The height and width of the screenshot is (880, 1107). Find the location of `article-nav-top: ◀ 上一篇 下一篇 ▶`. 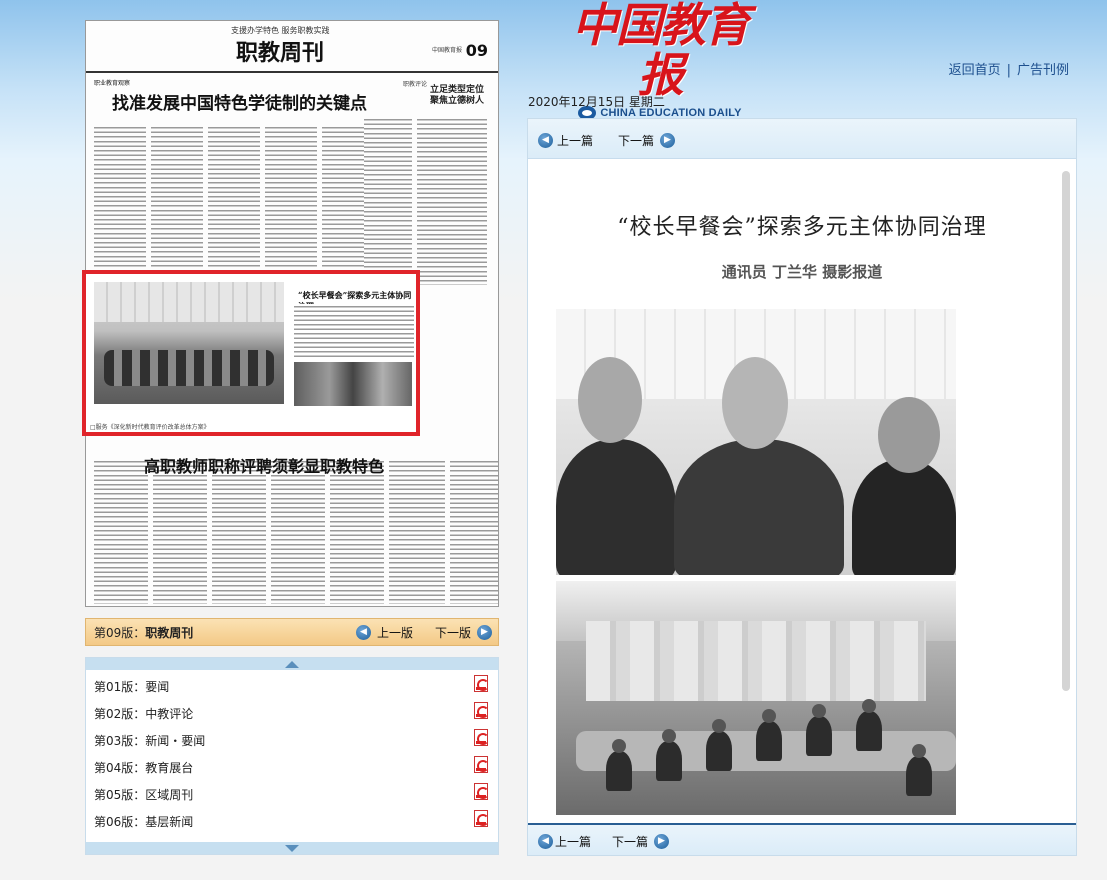

article-nav-top: ◀ 上一篇 下一篇 ▶ is located at coordinates (802, 139).